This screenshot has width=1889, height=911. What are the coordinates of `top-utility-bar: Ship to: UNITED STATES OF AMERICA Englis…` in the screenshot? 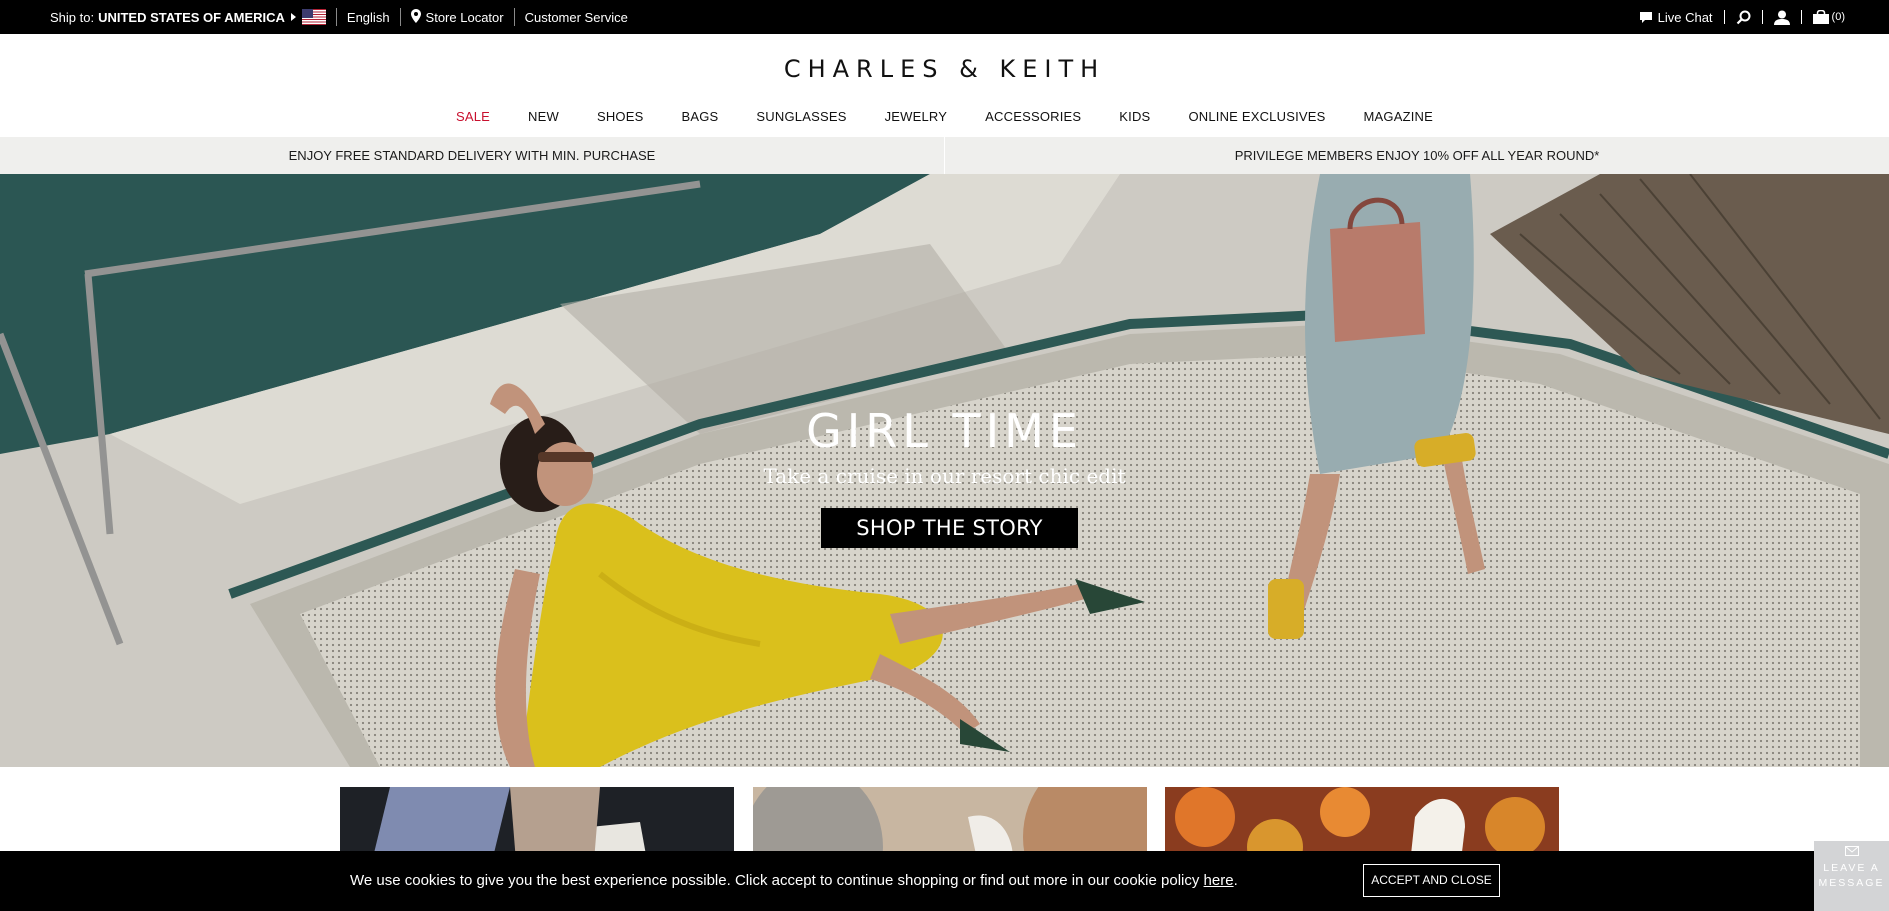 It's located at (944, 17).